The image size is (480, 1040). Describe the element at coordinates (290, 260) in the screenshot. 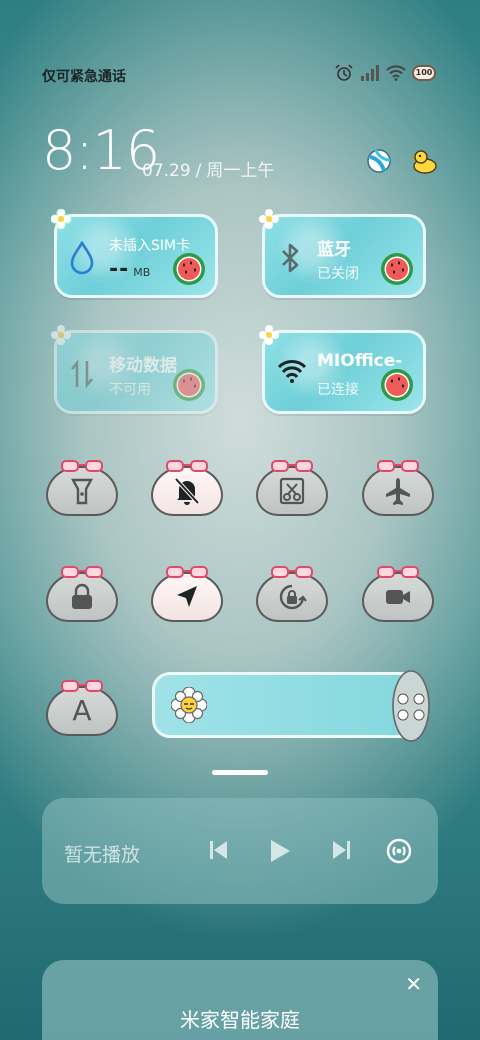

I see `bluetooth-icon` at that location.